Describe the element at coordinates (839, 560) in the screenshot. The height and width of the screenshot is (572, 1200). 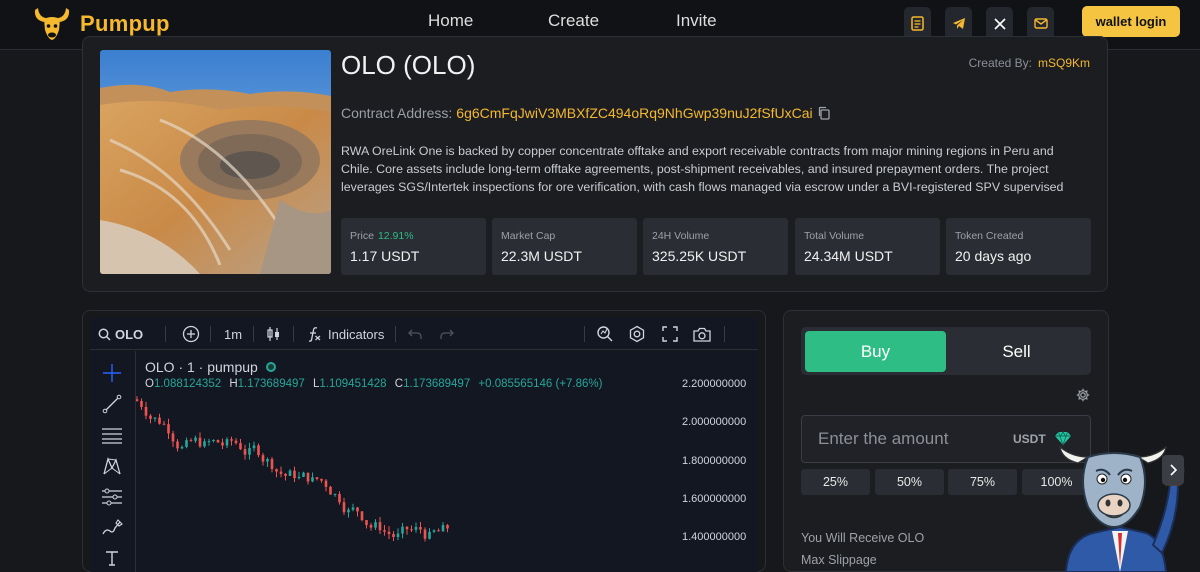
I see `slippage-label: Max Slippage` at that location.